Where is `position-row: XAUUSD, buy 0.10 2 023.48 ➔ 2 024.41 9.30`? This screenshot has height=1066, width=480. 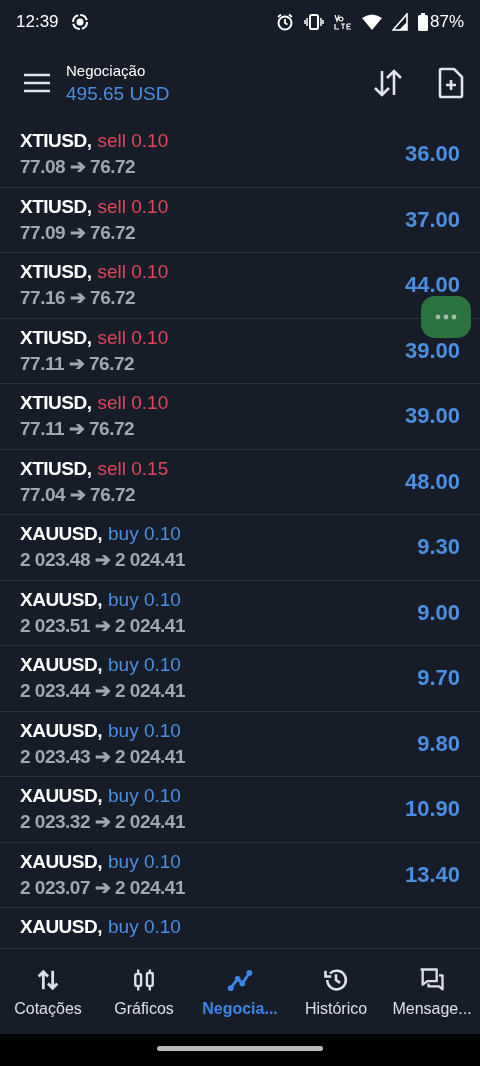
position-row: XAUUSD, buy 0.10 2 023.48 ➔ 2 024.41 9.30 is located at coordinates (240, 548).